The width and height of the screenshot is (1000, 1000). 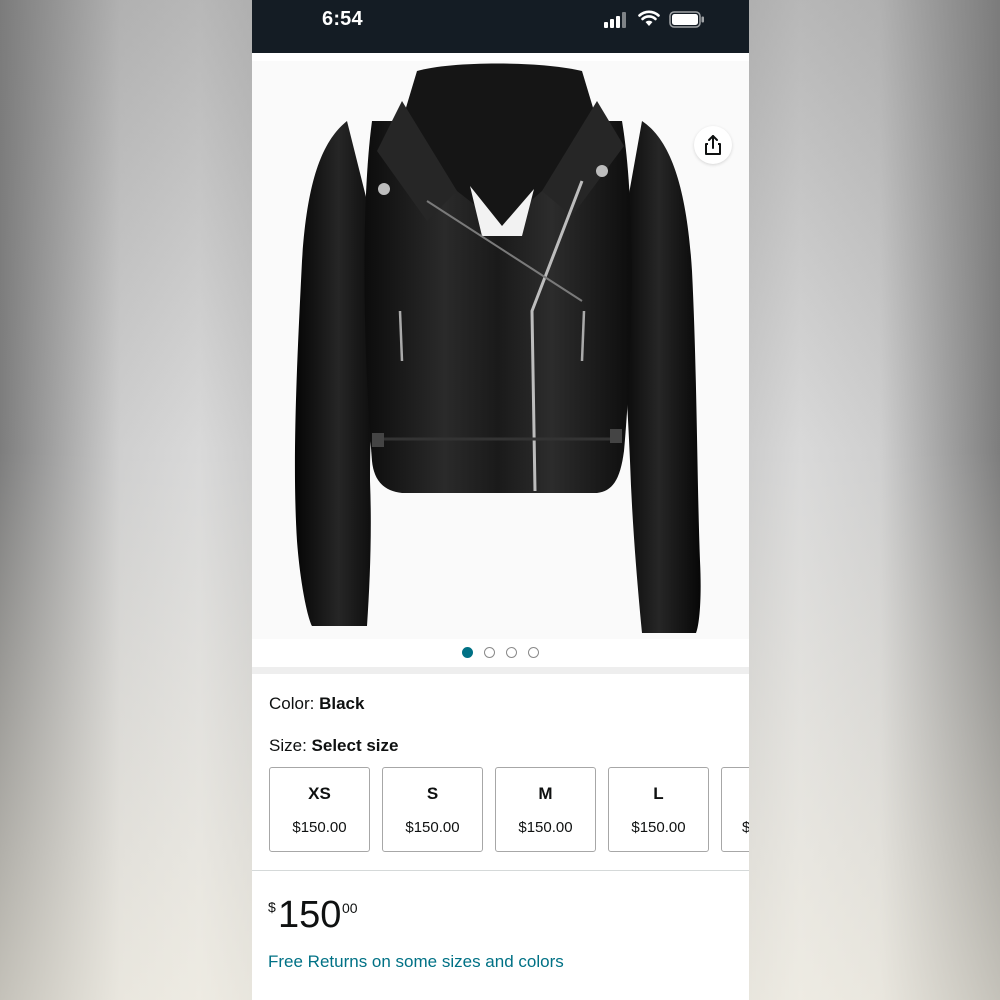 What do you see at coordinates (319, 809) in the screenshot?
I see `size-option-xs: XS $150.00` at bounding box center [319, 809].